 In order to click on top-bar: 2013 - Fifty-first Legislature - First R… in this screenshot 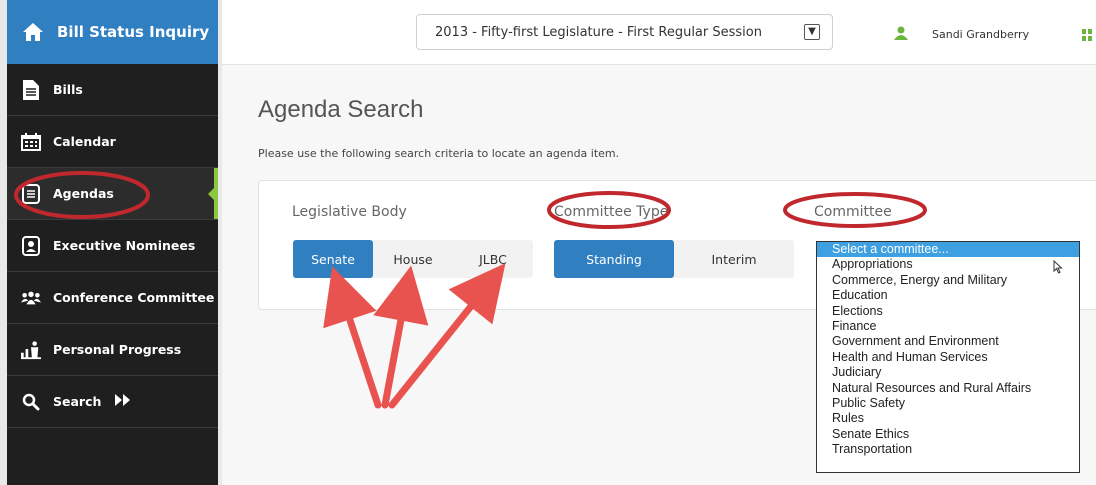, I will do `click(659, 32)`.